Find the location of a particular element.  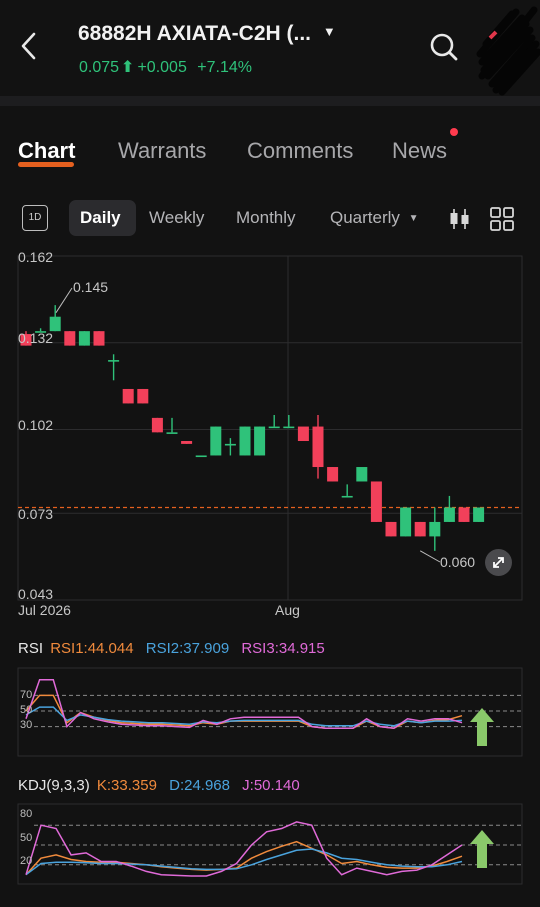

chevron-left-icon is located at coordinates (28, 46).